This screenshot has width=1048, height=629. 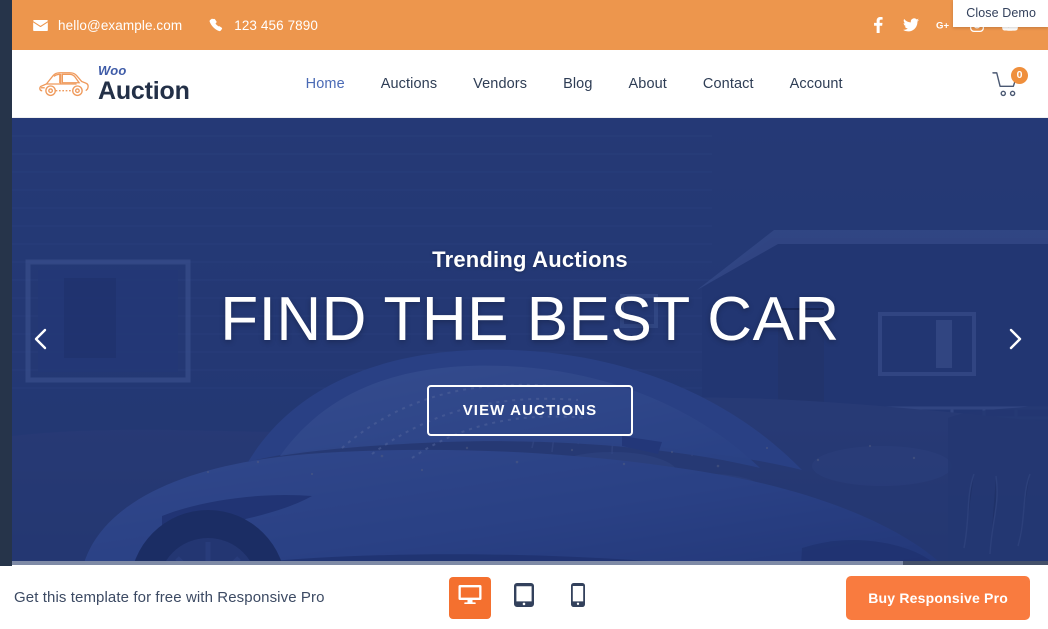 I want to click on chevron-left-icon, so click(x=41, y=341).